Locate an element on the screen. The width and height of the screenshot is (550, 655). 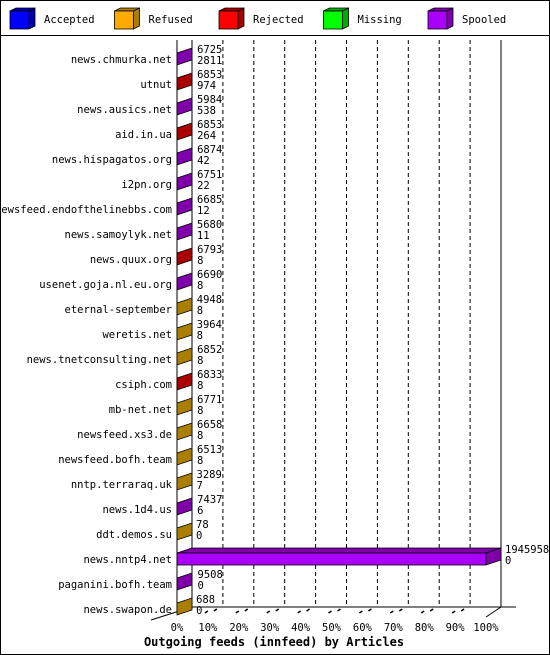
bar-value-secondary: 6 is located at coordinates (200, 511).